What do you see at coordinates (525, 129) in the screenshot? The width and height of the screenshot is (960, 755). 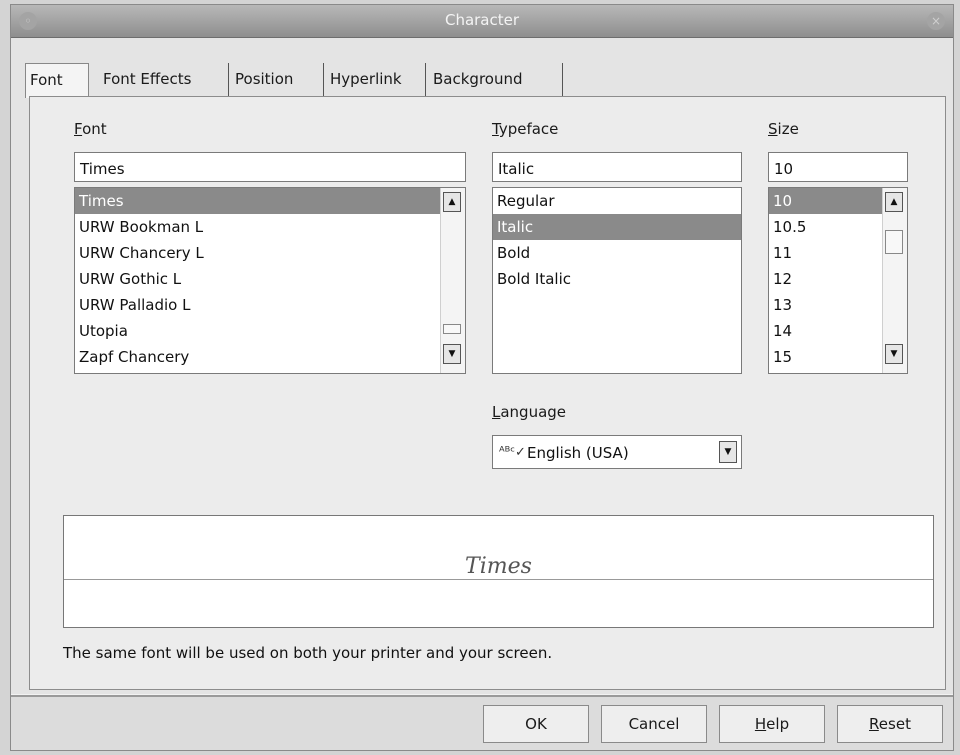 I see `typeface-label: Typeface` at bounding box center [525, 129].